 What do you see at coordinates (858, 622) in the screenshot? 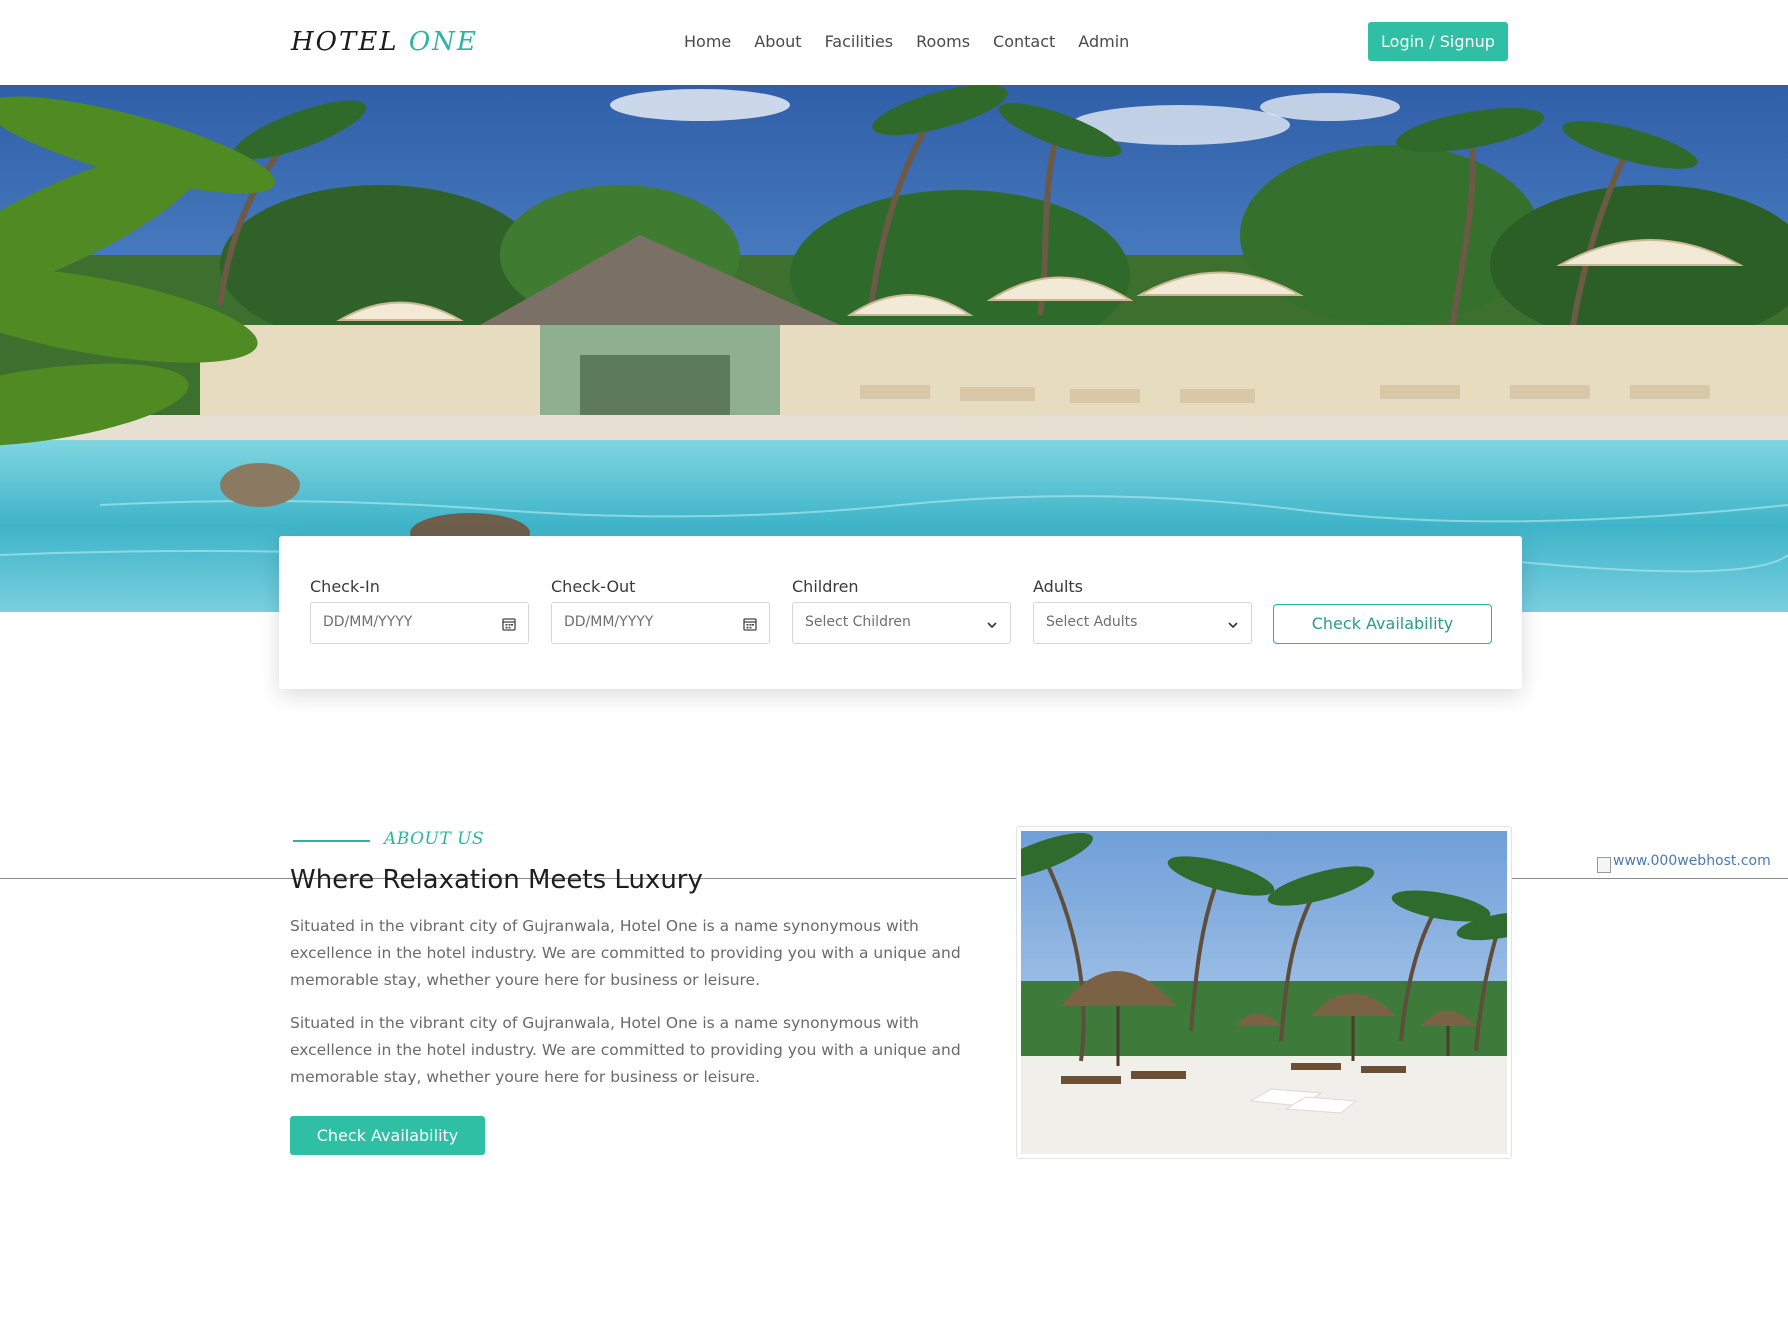
I see `children-selected-value: Select Children` at bounding box center [858, 622].